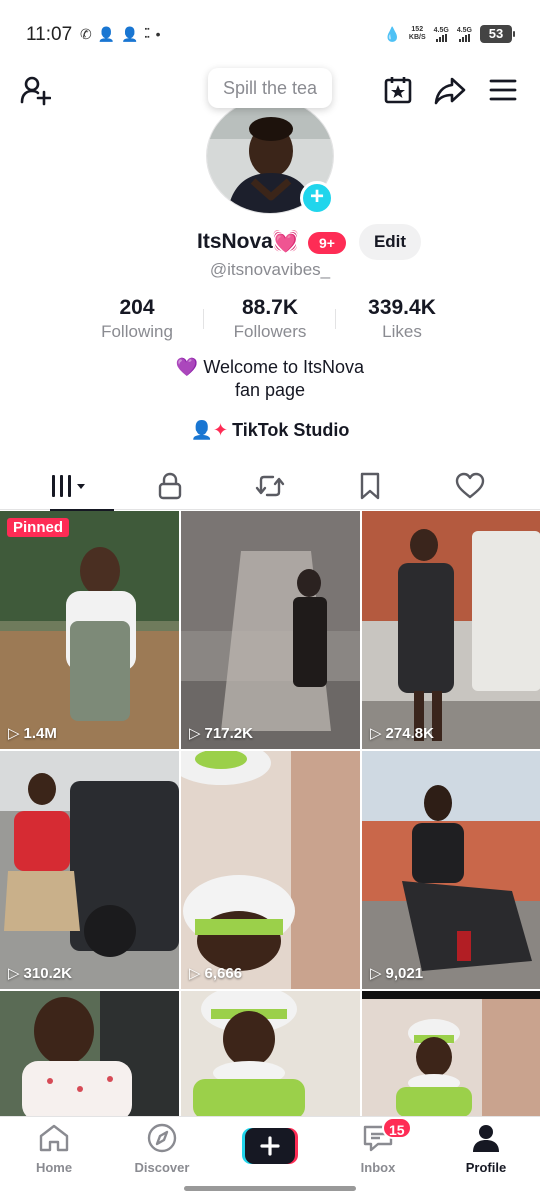  What do you see at coordinates (417, 33) in the screenshot?
I see `net-speed: 152 KB/S` at bounding box center [417, 33].